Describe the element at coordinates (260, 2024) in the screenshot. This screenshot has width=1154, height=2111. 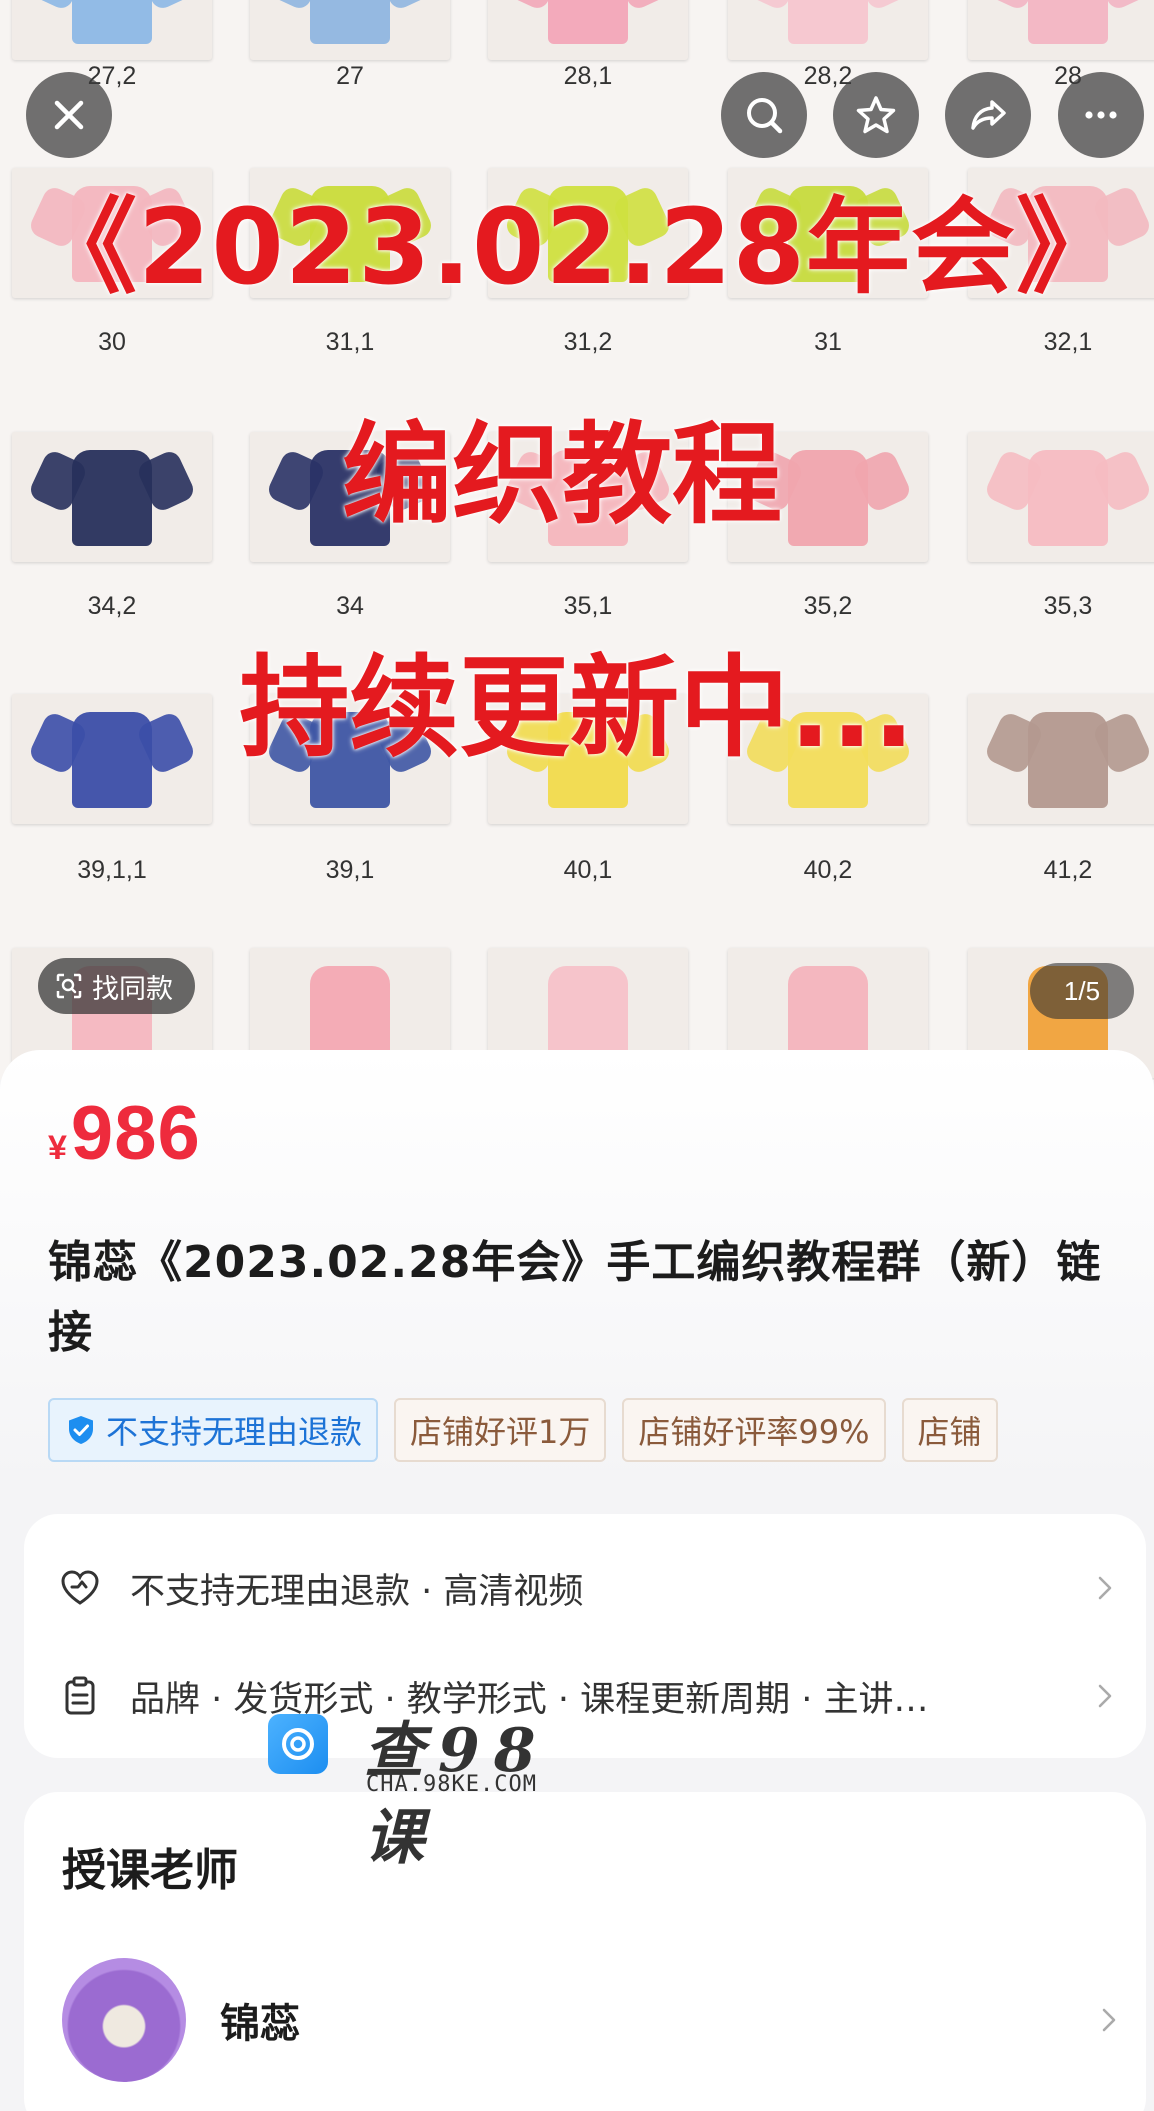
I see `teacher-name: 锦蕊` at that location.